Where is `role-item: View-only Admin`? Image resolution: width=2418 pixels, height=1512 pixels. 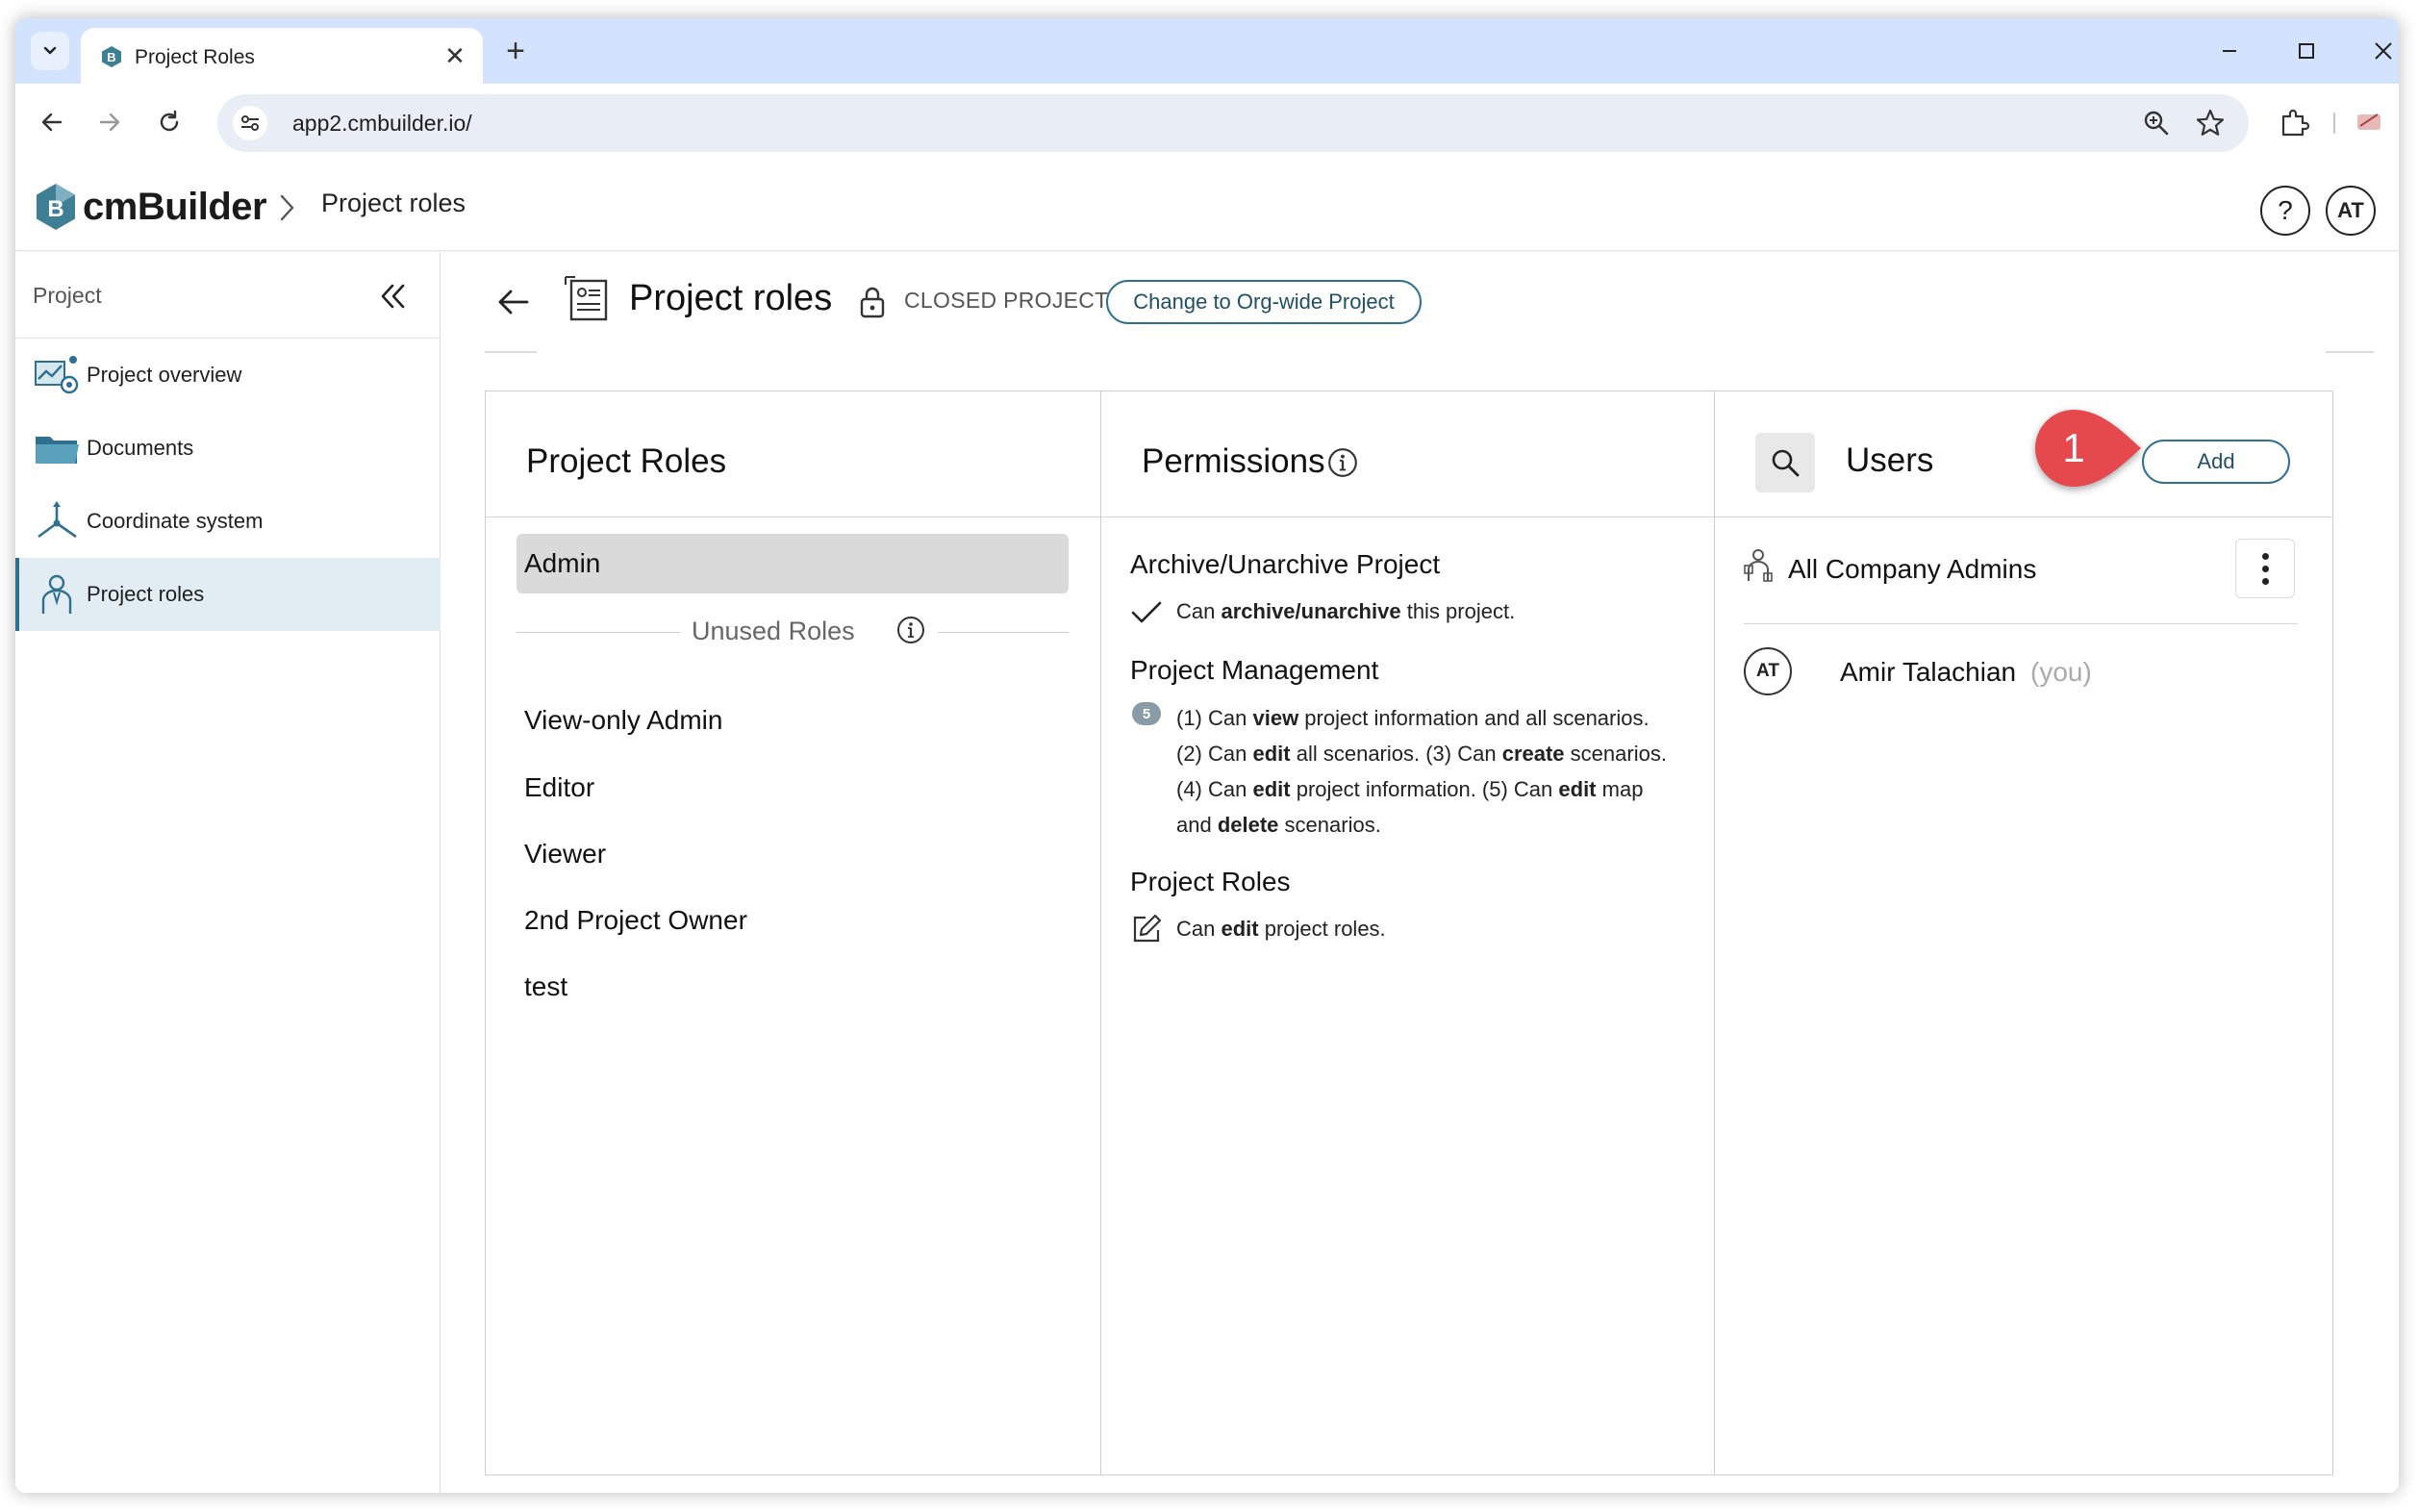
role-item: View-only Admin is located at coordinates (623, 721).